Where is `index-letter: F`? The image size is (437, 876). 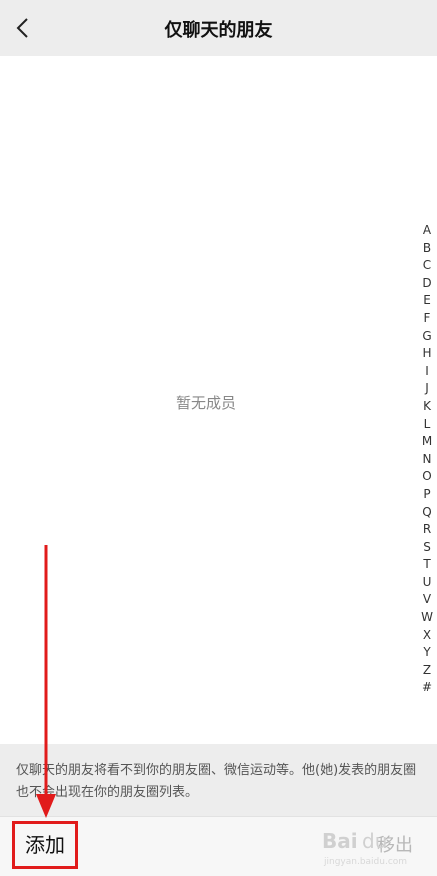
index-letter: F is located at coordinates (427, 319).